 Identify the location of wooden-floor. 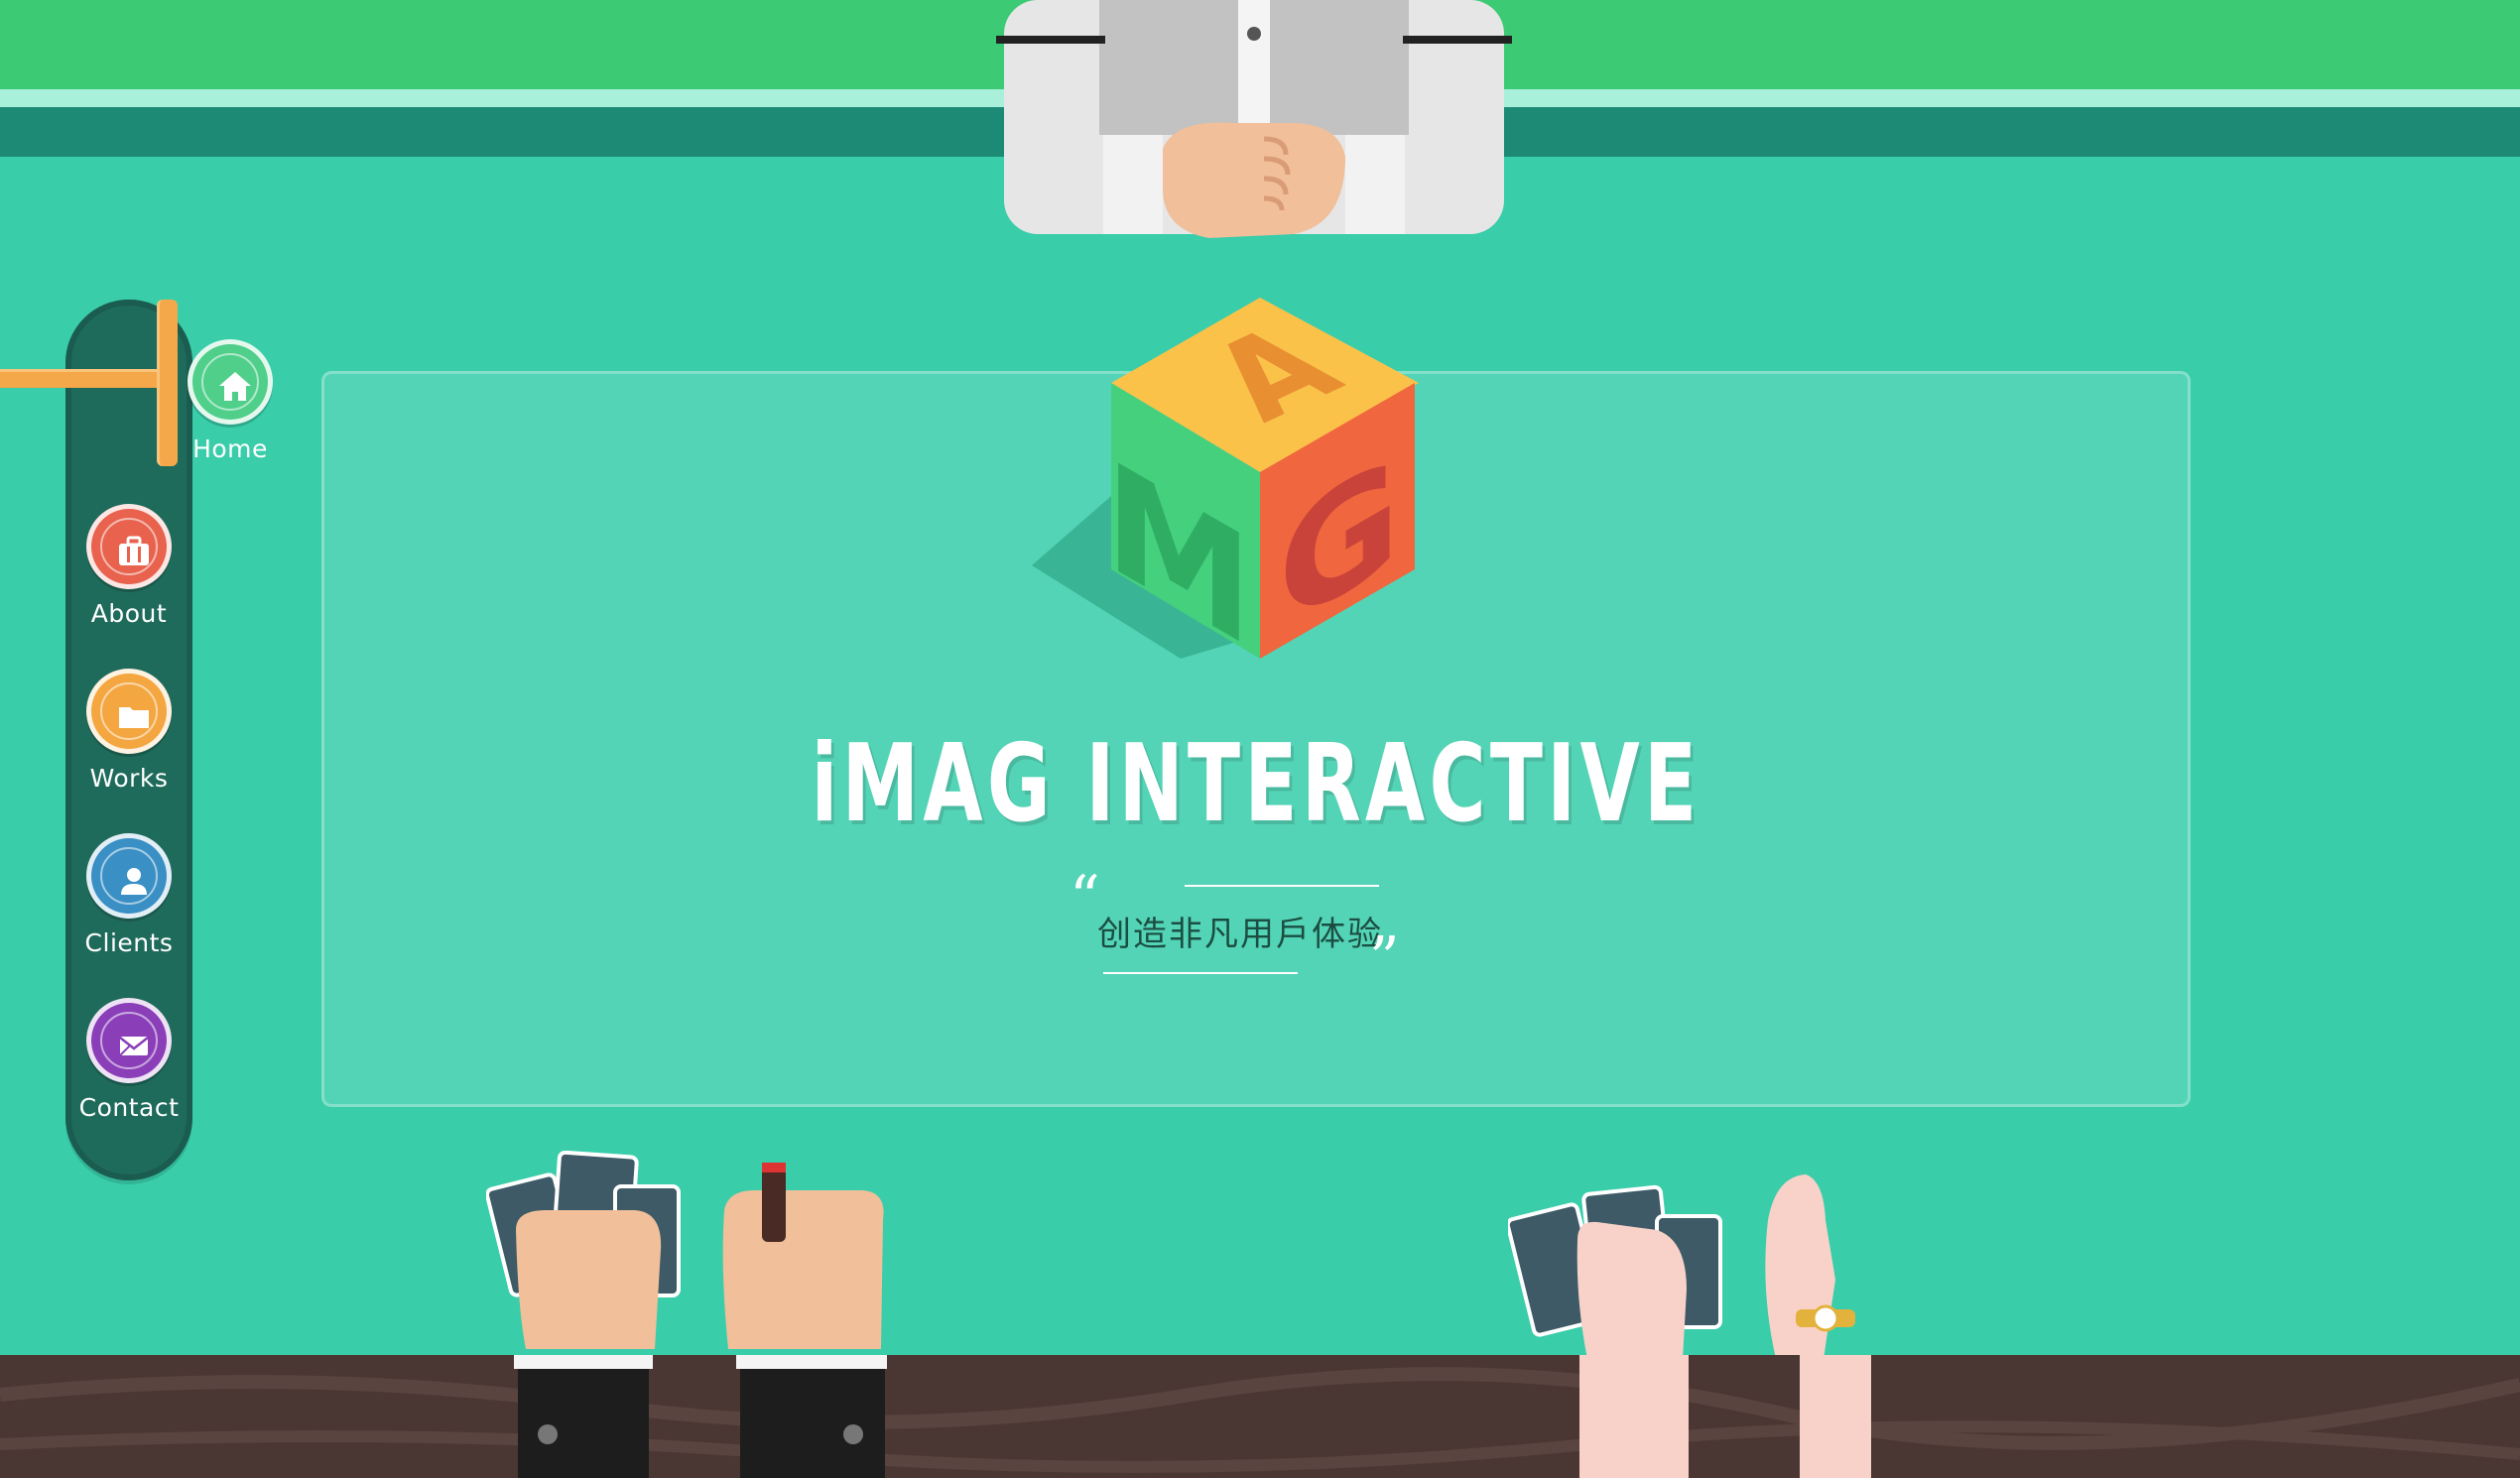
(1260, 1417).